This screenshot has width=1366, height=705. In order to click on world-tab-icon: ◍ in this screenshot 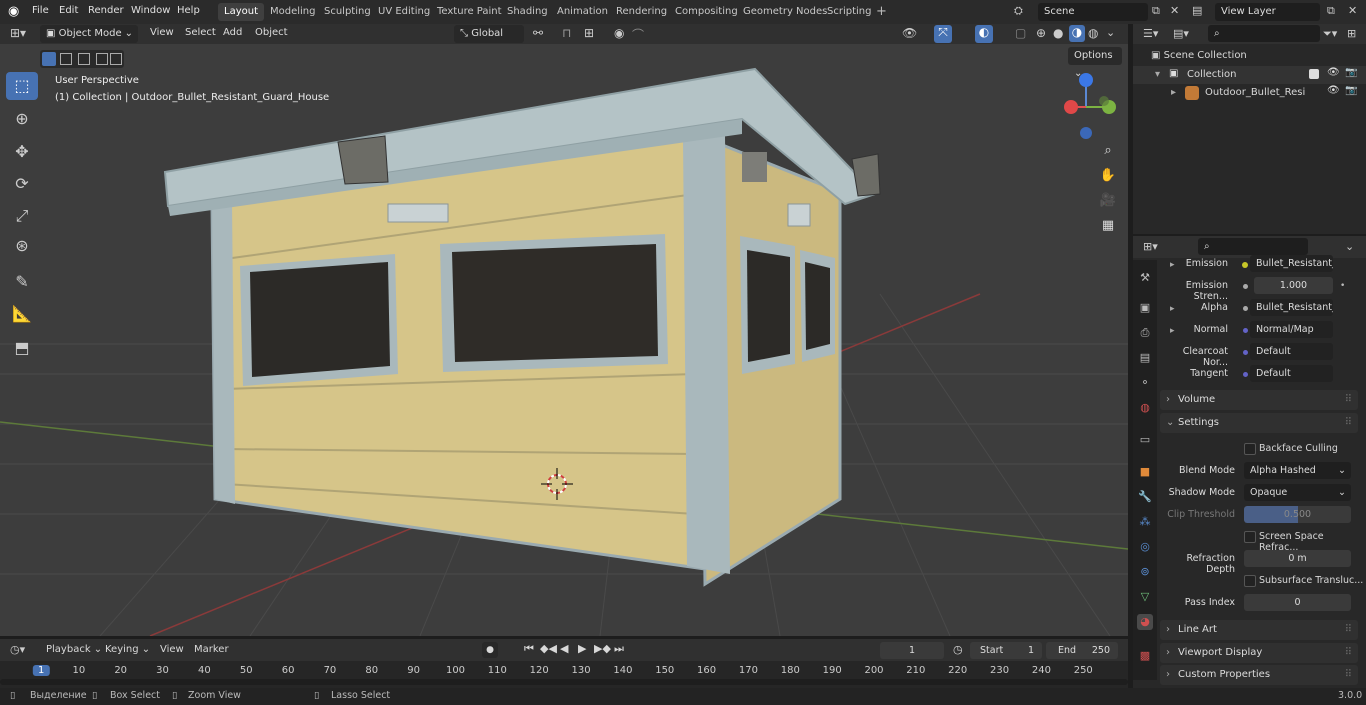, I will do `click(1145, 408)`.